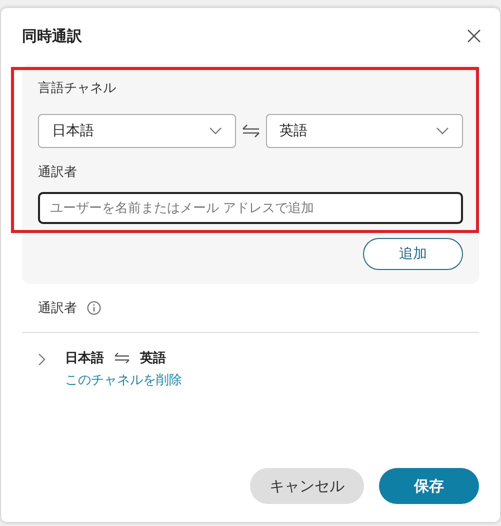 The width and height of the screenshot is (501, 526). Describe the element at coordinates (153, 358) in the screenshot. I see `language-name: 英語` at that location.